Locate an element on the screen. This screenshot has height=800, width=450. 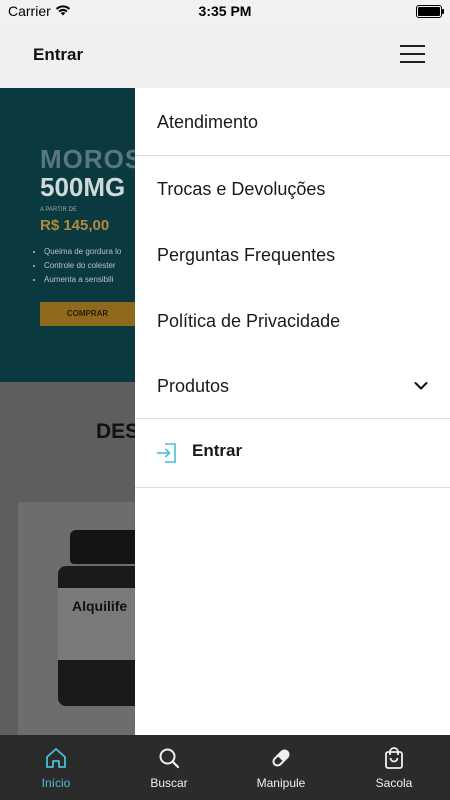
menu-item-trocas-devolucoes: Trocas e Devoluções is located at coordinates (292, 189).